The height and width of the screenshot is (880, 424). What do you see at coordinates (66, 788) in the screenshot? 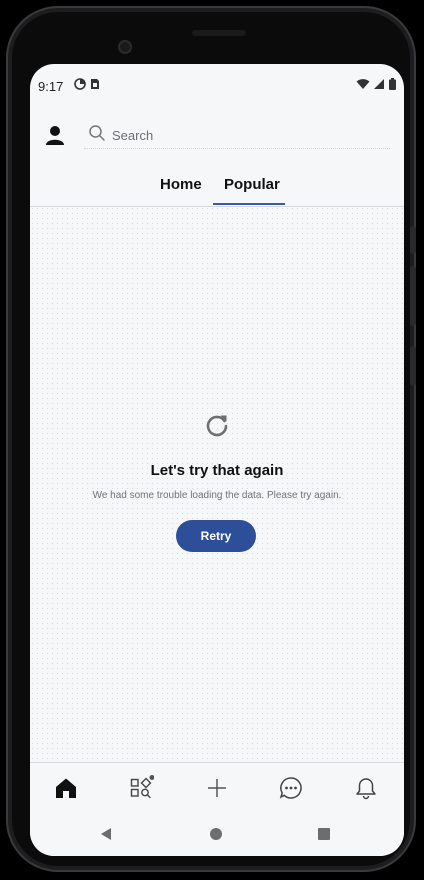
I see `home-icon` at bounding box center [66, 788].